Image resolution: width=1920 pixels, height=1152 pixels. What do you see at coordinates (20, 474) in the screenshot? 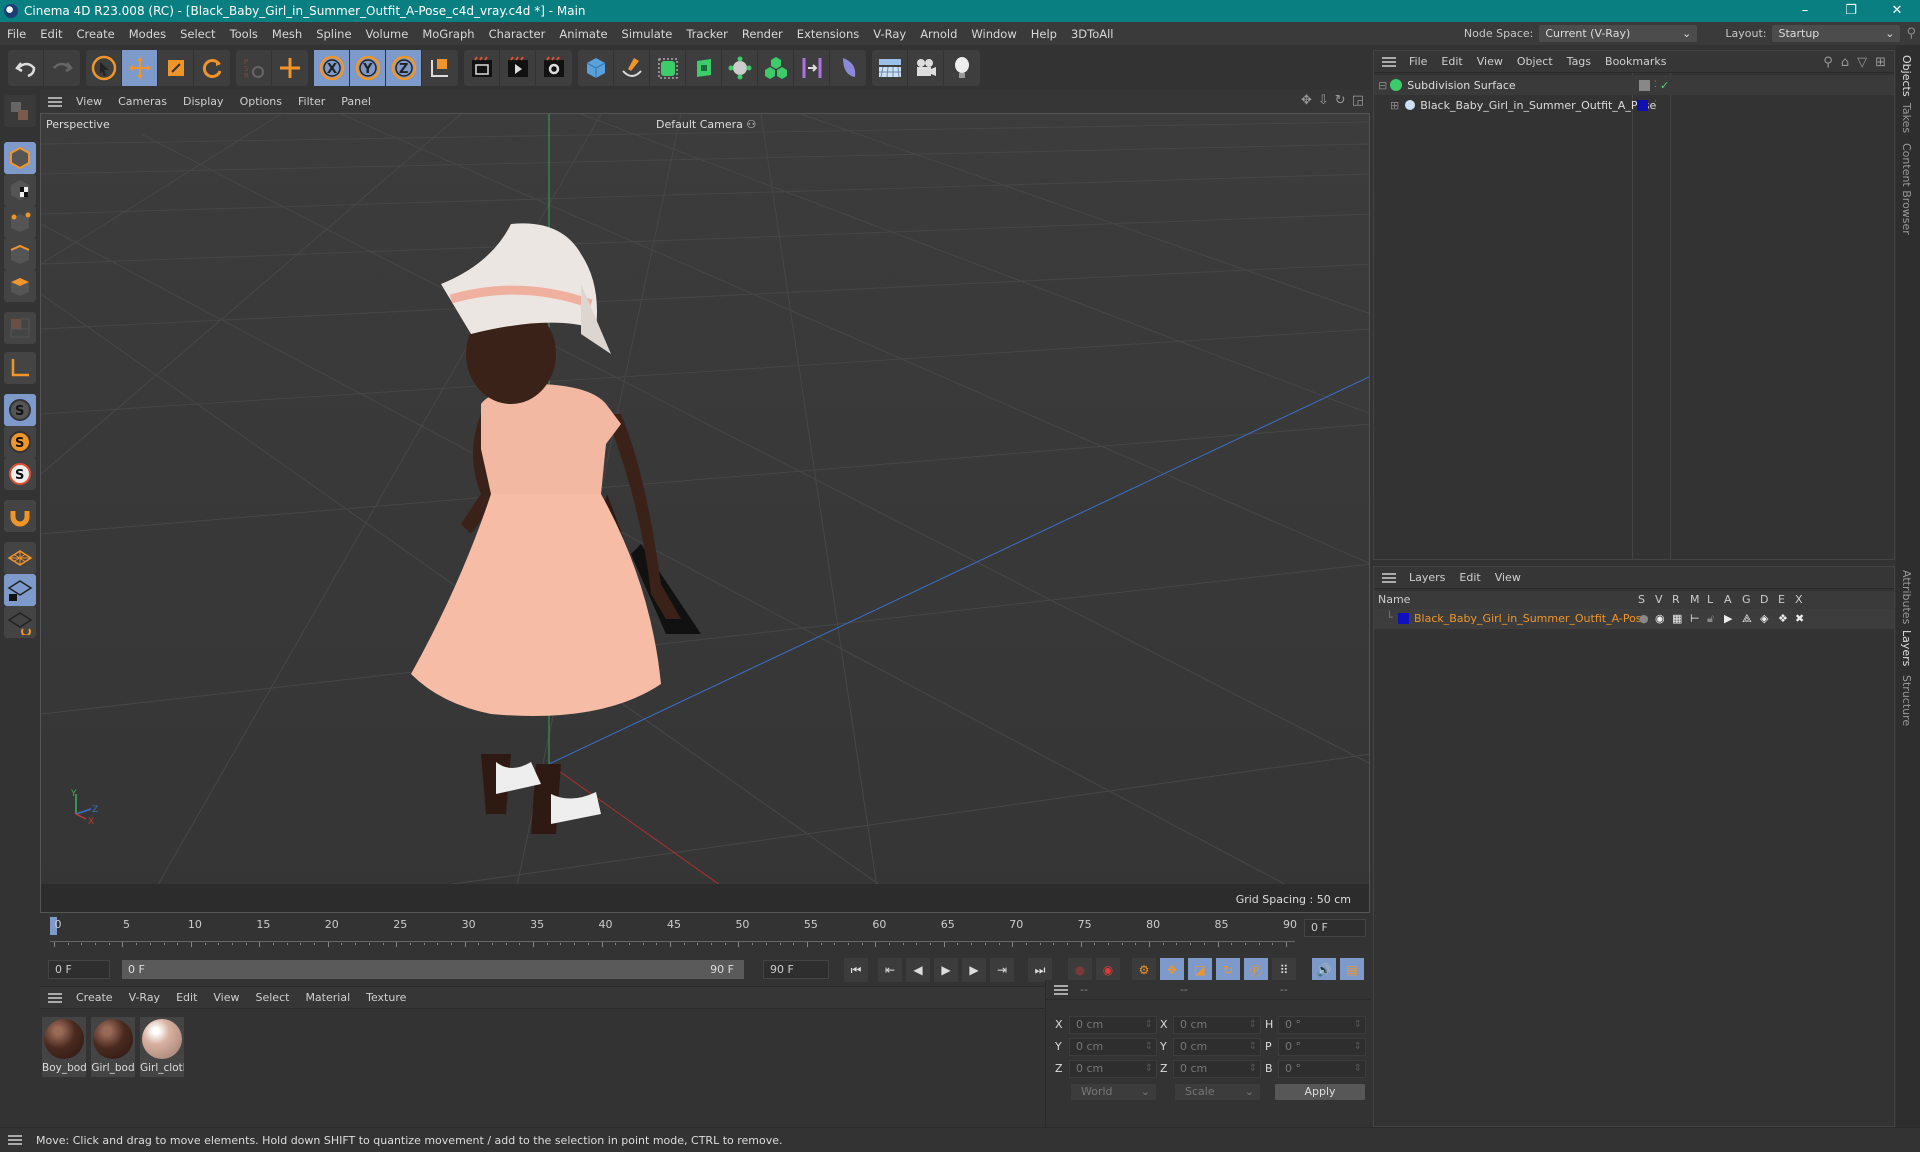
I see `snap-enable-button: S` at bounding box center [20, 474].